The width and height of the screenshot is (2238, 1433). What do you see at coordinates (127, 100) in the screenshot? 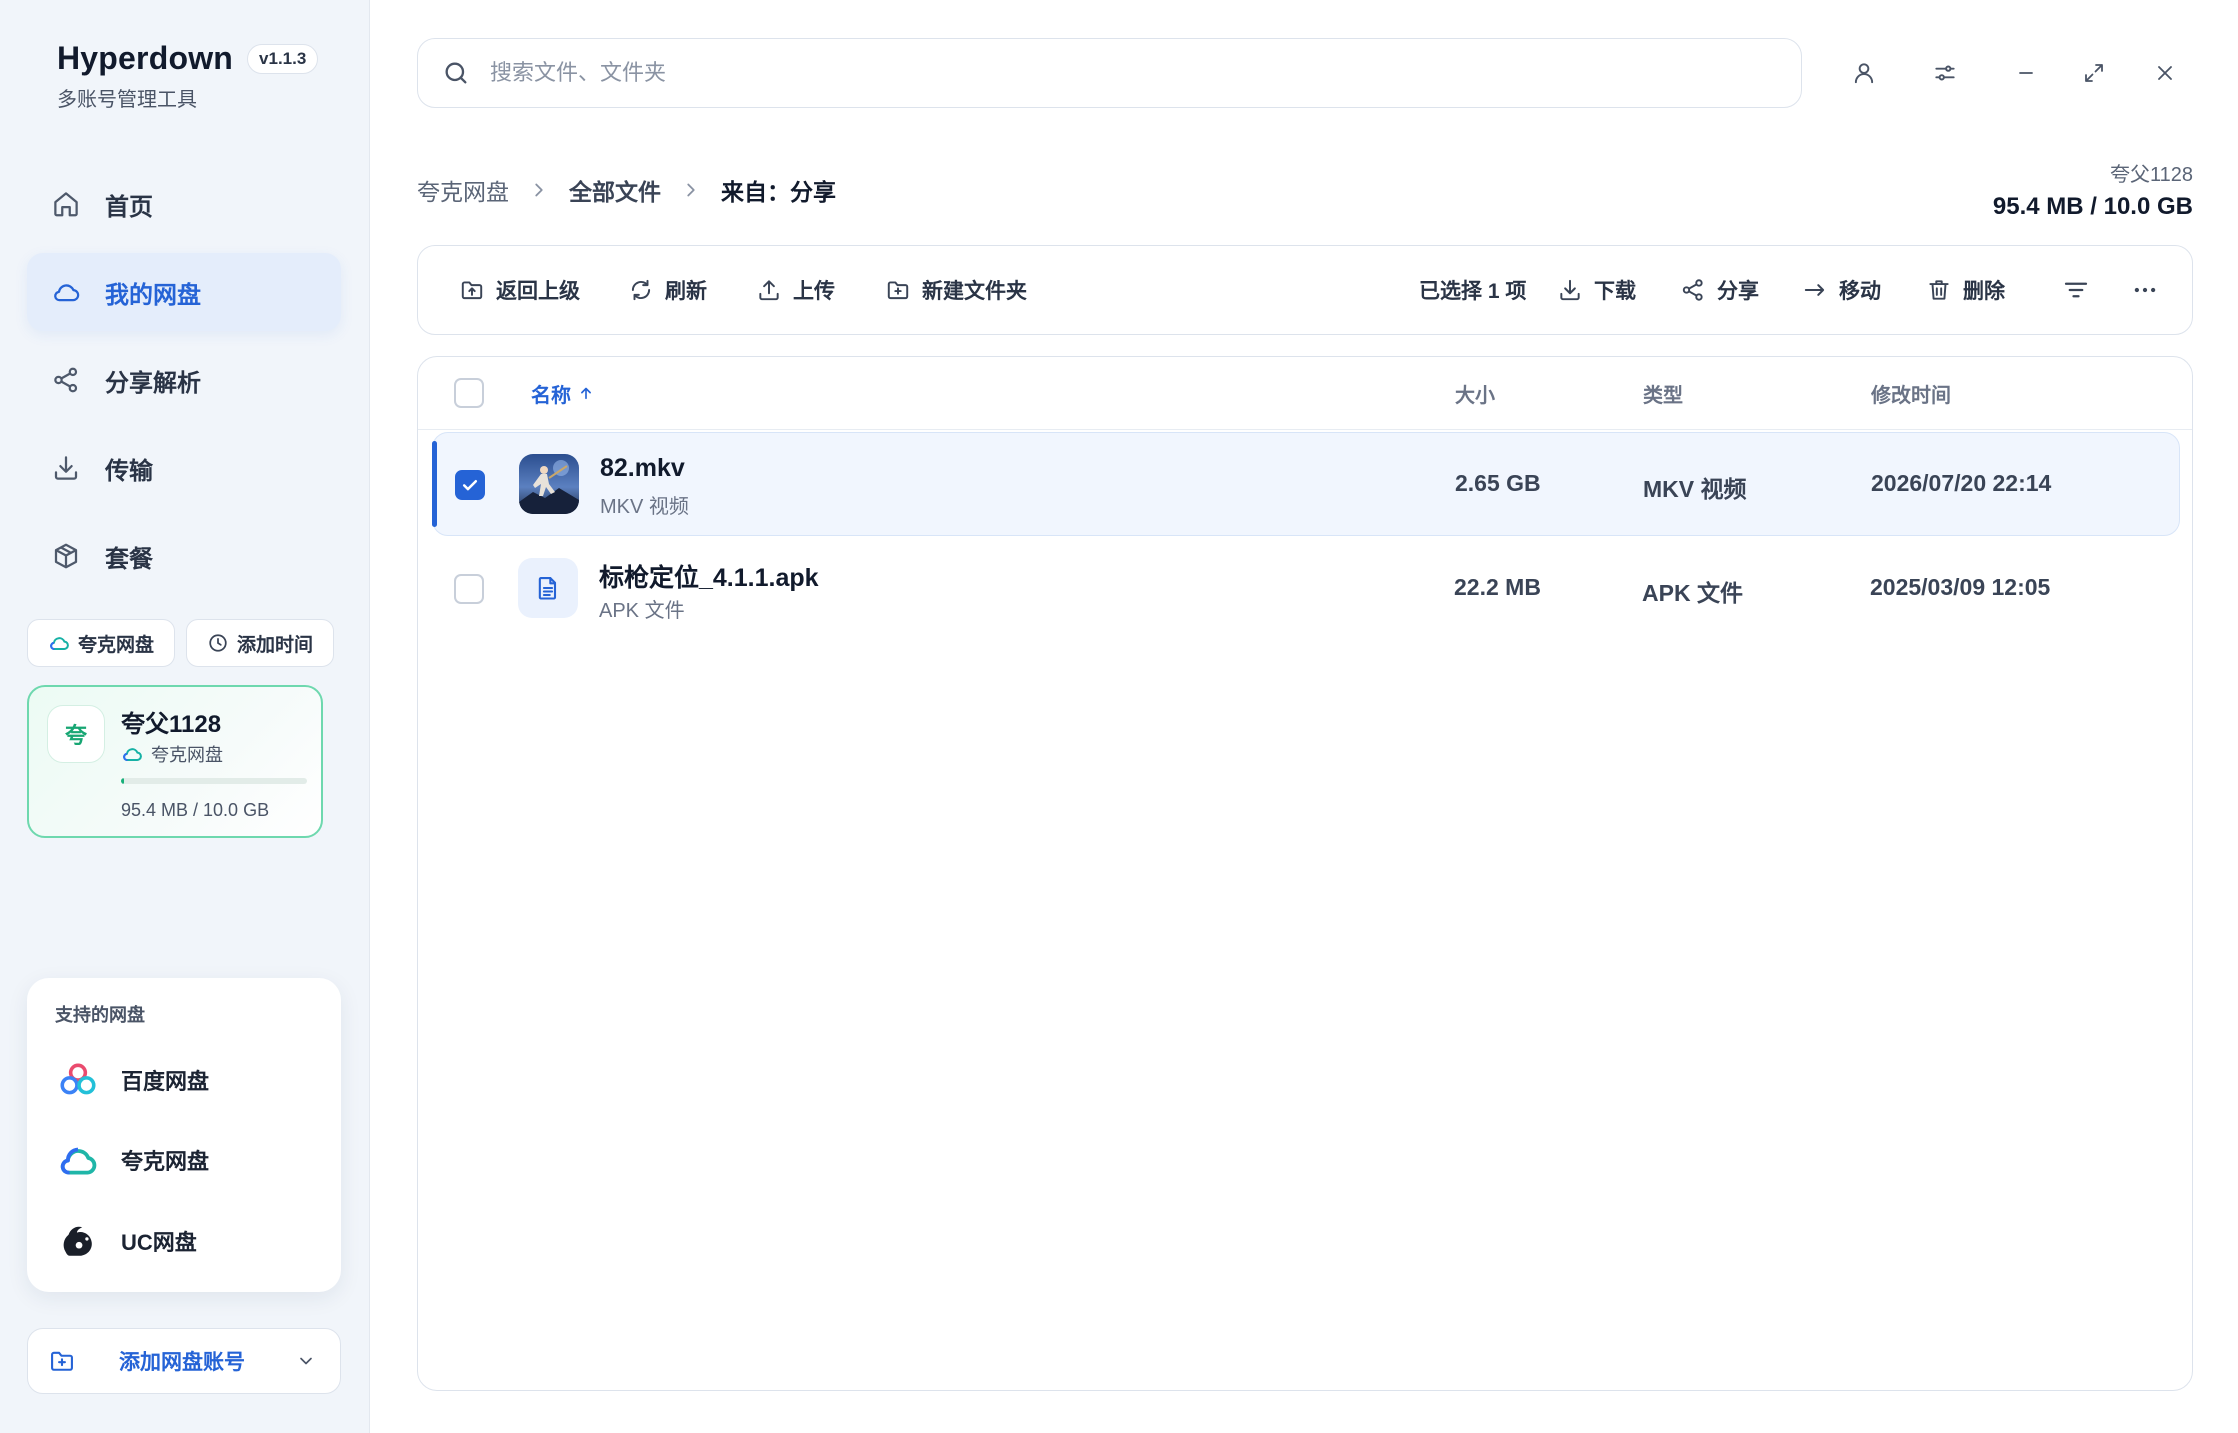
I see `app-subtitle: 多账号管理工具` at bounding box center [127, 100].